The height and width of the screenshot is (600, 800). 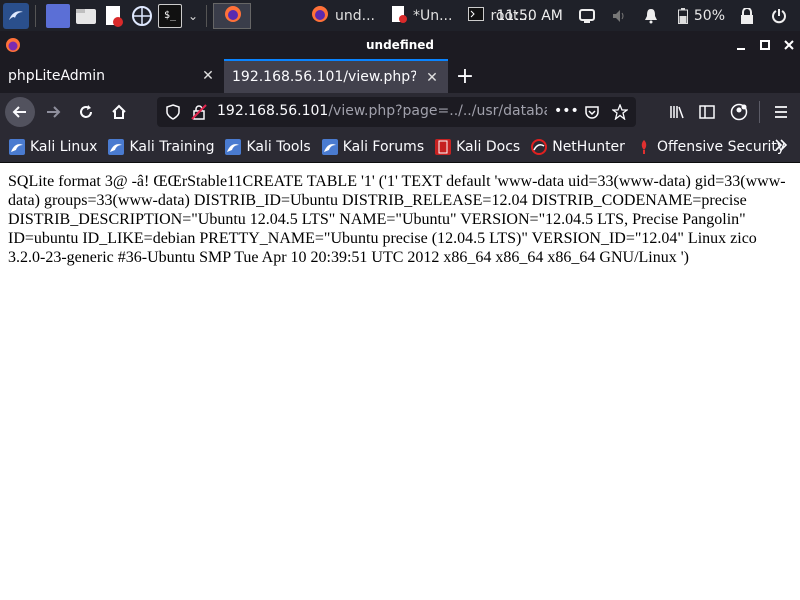 What do you see at coordinates (683, 16) in the screenshot?
I see `battery-icon` at bounding box center [683, 16].